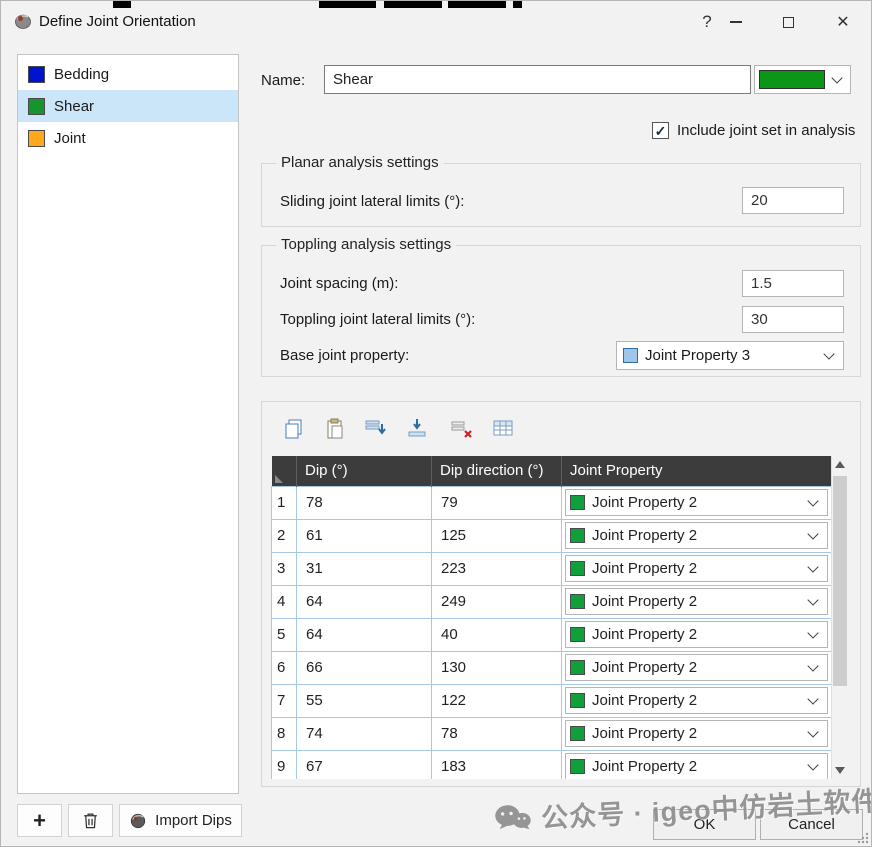  I want to click on table-scrollbar, so click(839, 617).